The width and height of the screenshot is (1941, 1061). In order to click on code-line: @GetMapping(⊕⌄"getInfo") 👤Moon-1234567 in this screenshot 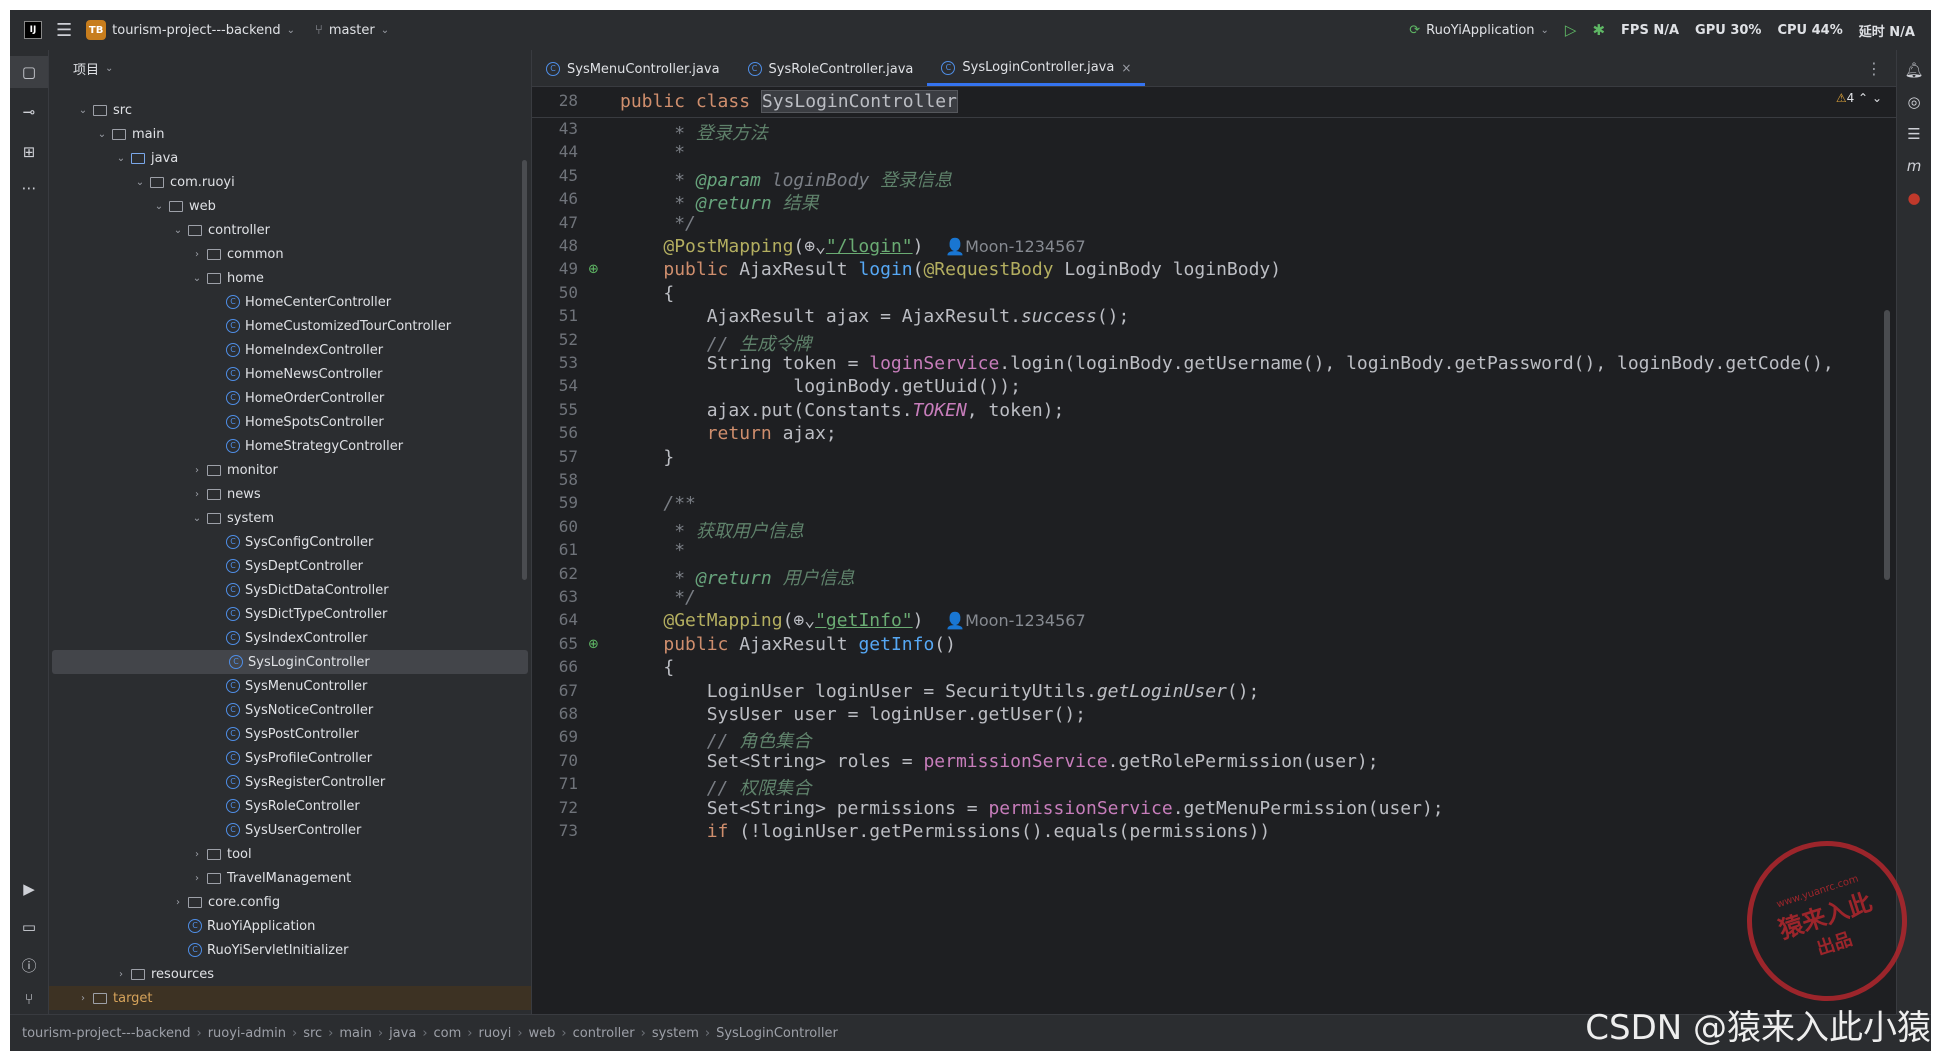, I will do `click(852, 620)`.